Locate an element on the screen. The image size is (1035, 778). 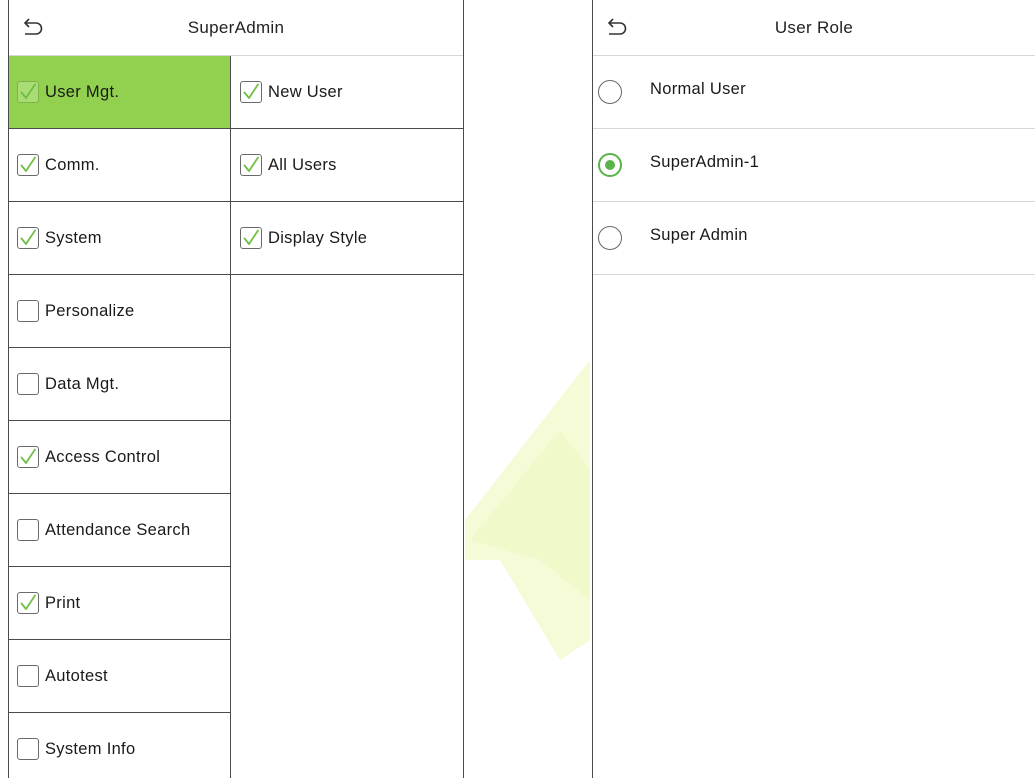
permission-label: System Info is located at coordinates (90, 748).